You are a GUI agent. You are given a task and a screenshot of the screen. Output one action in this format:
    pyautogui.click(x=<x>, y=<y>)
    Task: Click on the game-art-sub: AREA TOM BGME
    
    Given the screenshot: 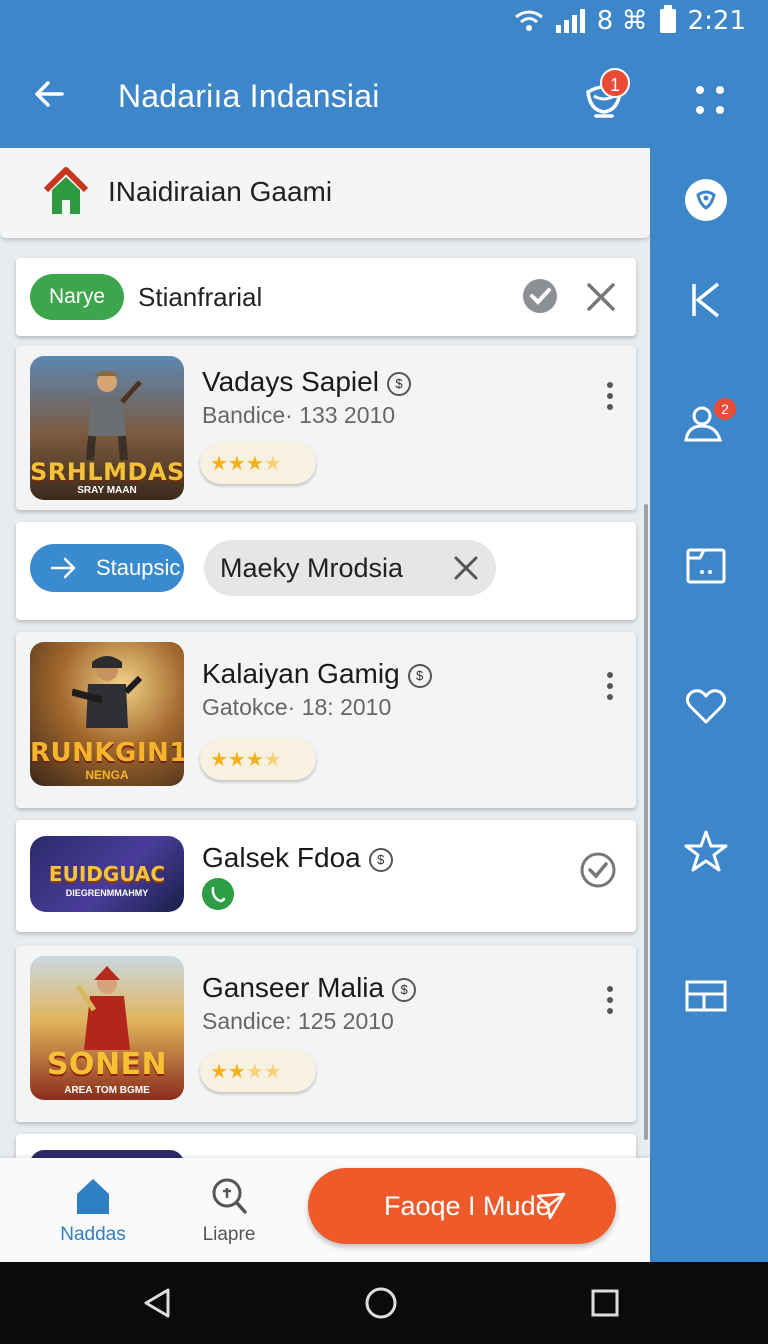 What is the action you would take?
    pyautogui.click(x=107, y=1090)
    